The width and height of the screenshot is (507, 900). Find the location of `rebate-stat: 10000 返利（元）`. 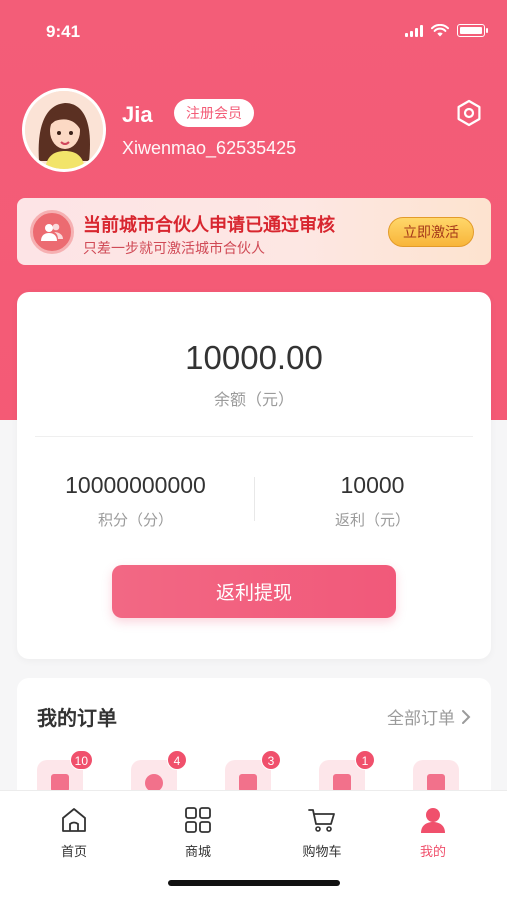

rebate-stat: 10000 返利（元） is located at coordinates (372, 501).